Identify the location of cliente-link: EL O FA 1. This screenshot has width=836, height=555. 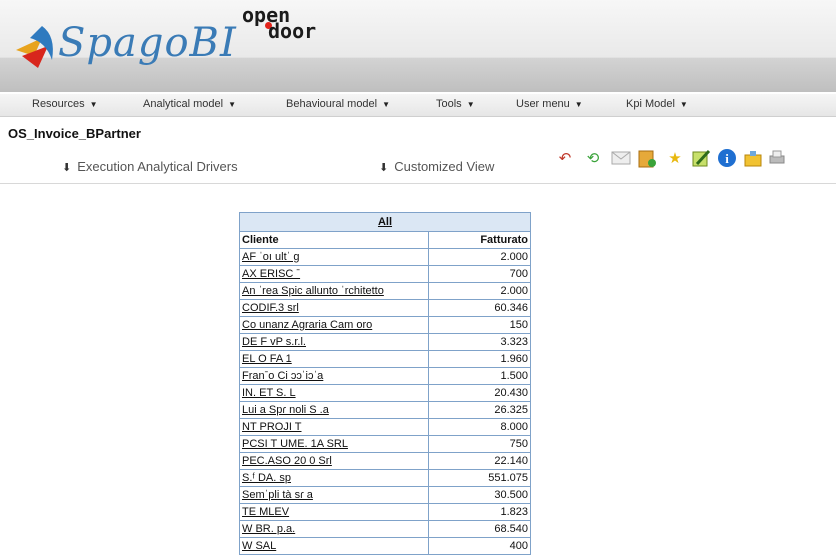
(267, 359).